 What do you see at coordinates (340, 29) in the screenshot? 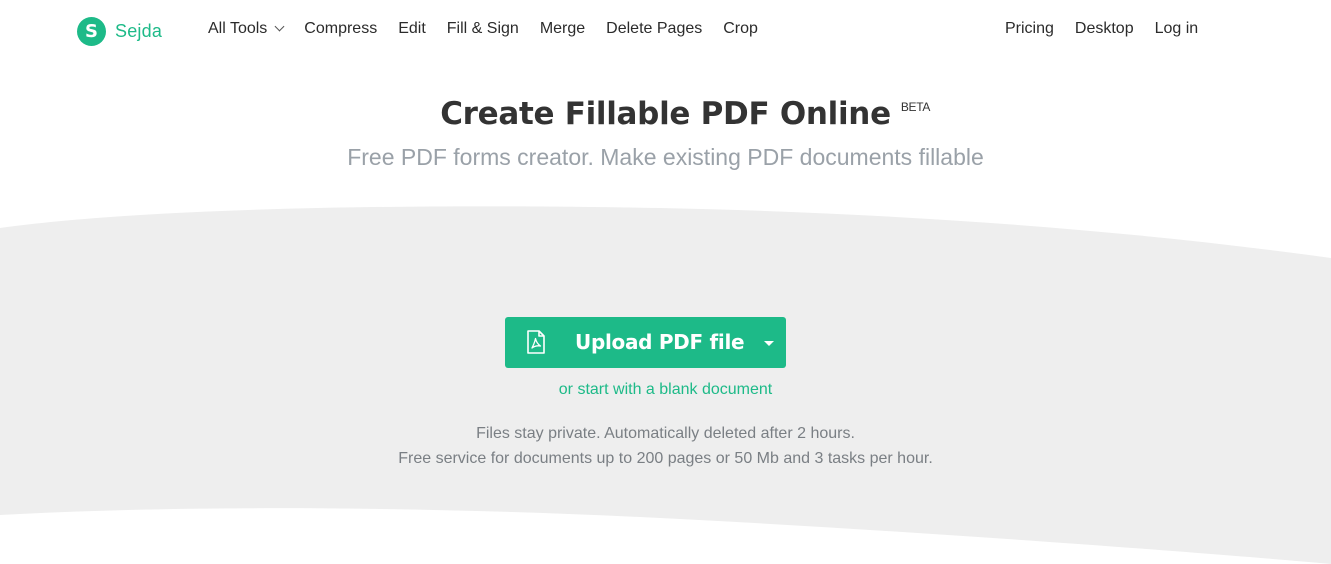
I see `nav-compress: Compress` at bounding box center [340, 29].